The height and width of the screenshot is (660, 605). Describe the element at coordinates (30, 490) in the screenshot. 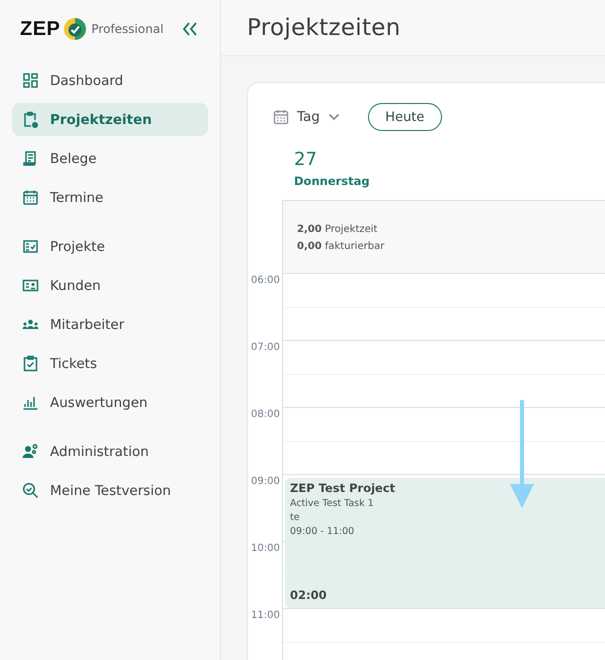

I see `magnifier-check-icon` at that location.